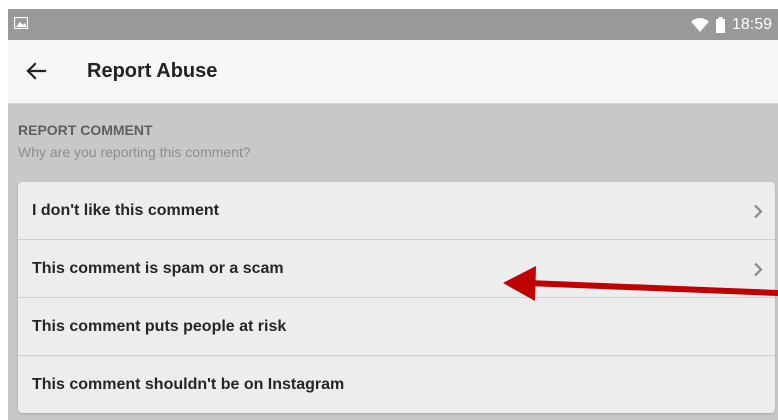 The height and width of the screenshot is (420, 778). What do you see at coordinates (152, 71) in the screenshot?
I see `page-title: Report Abuse` at bounding box center [152, 71].